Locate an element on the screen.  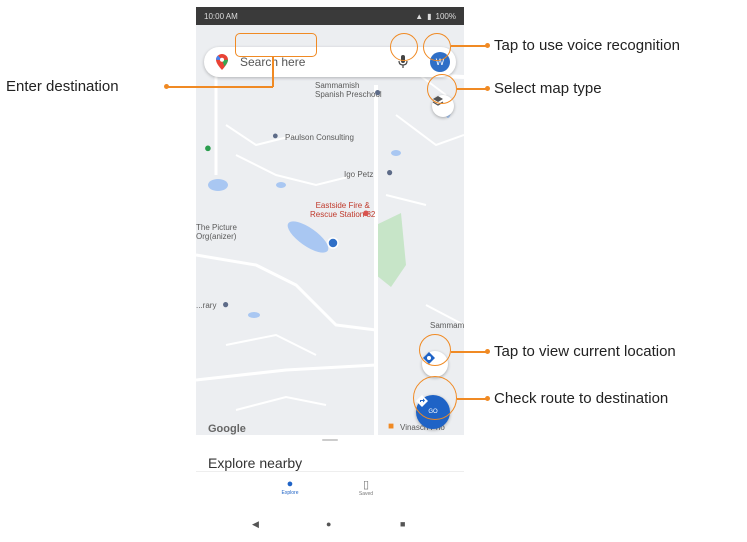
home-icon: ● is located at coordinates (328, 524).